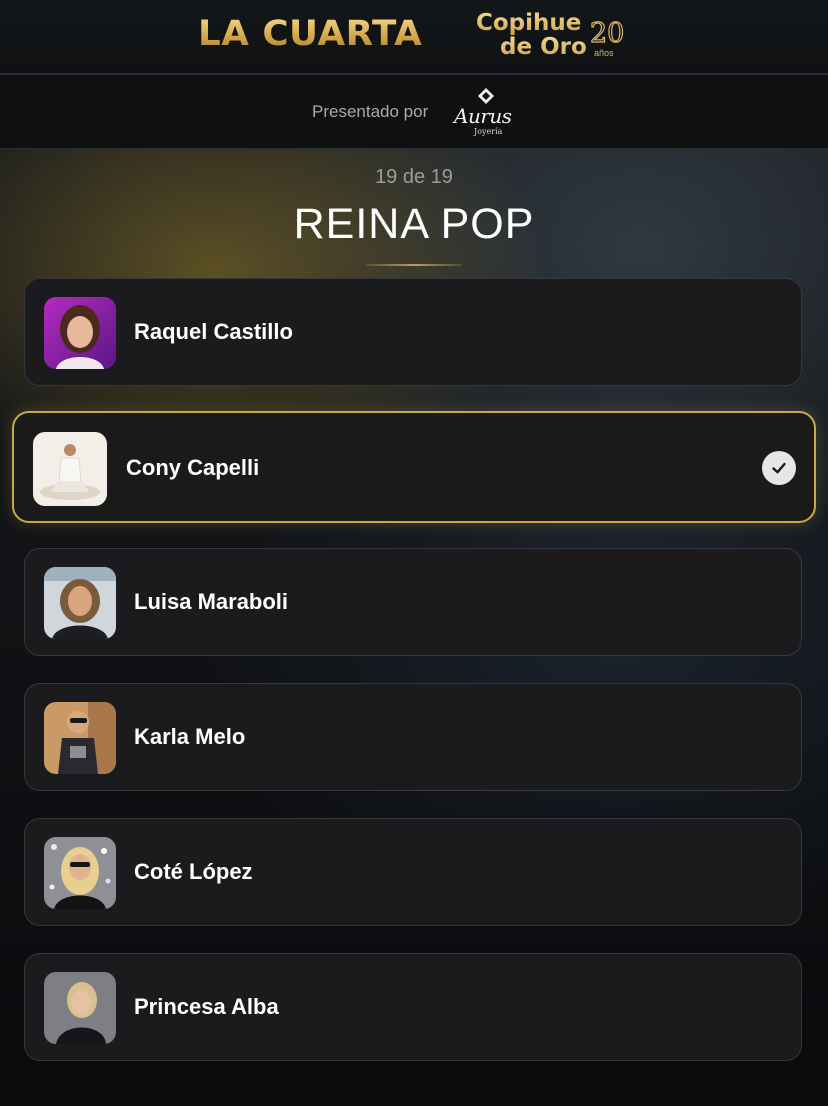 This screenshot has width=828, height=1106. What do you see at coordinates (543, 47) in the screenshot?
I see `logo-line-2: de Oro` at bounding box center [543, 47].